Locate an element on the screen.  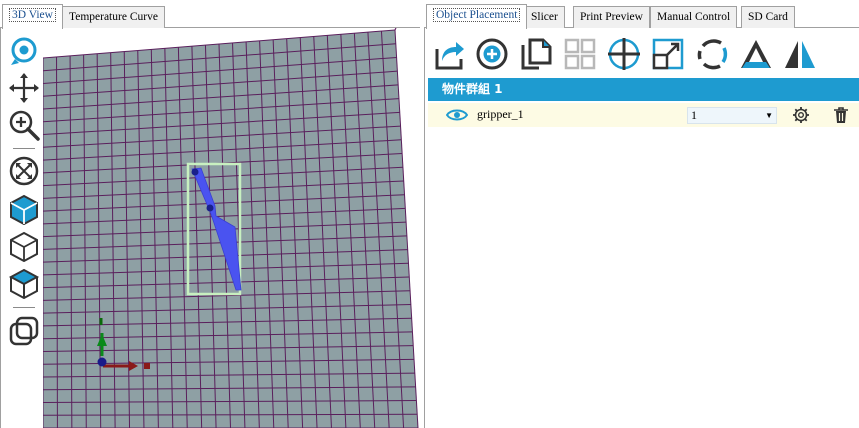
tab-manual-control: Manual Control is located at coordinates (694, 17).